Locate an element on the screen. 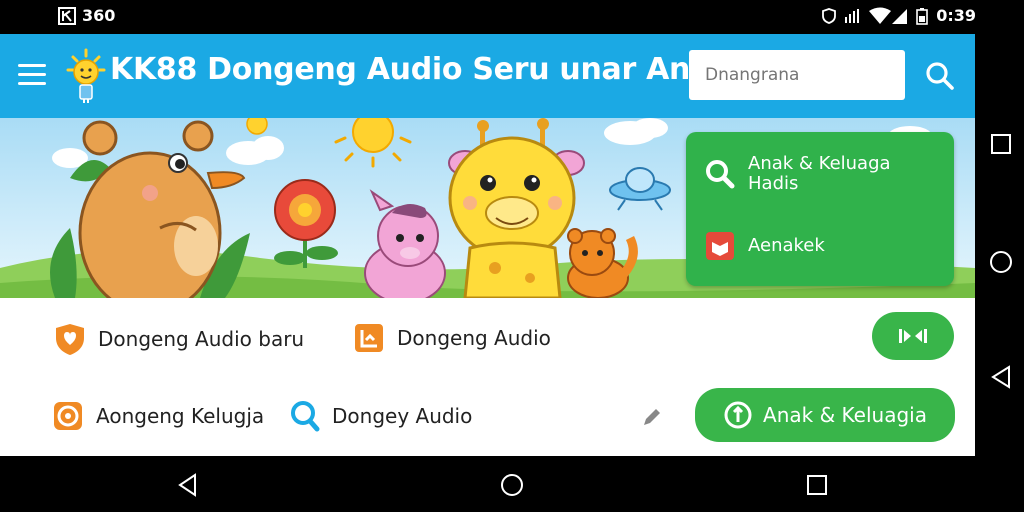 The height and width of the screenshot is (512, 1024). shield-icon is located at coordinates (829, 15).